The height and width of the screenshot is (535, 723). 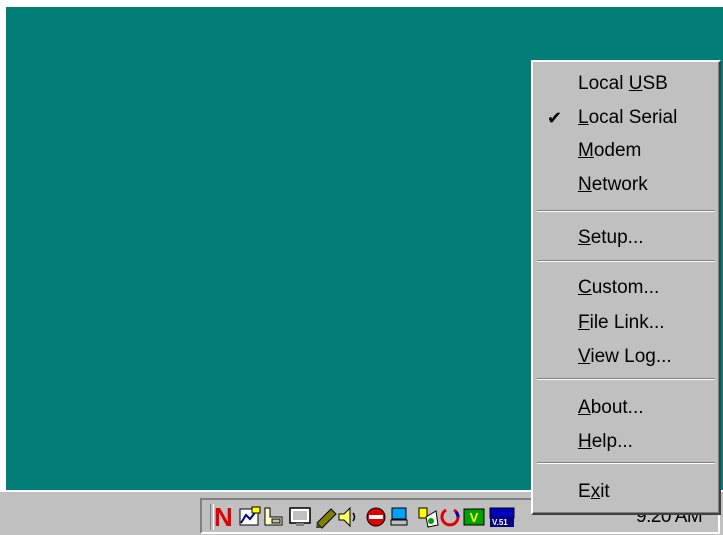 What do you see at coordinates (250, 517) in the screenshot?
I see `chart-icon` at bounding box center [250, 517].